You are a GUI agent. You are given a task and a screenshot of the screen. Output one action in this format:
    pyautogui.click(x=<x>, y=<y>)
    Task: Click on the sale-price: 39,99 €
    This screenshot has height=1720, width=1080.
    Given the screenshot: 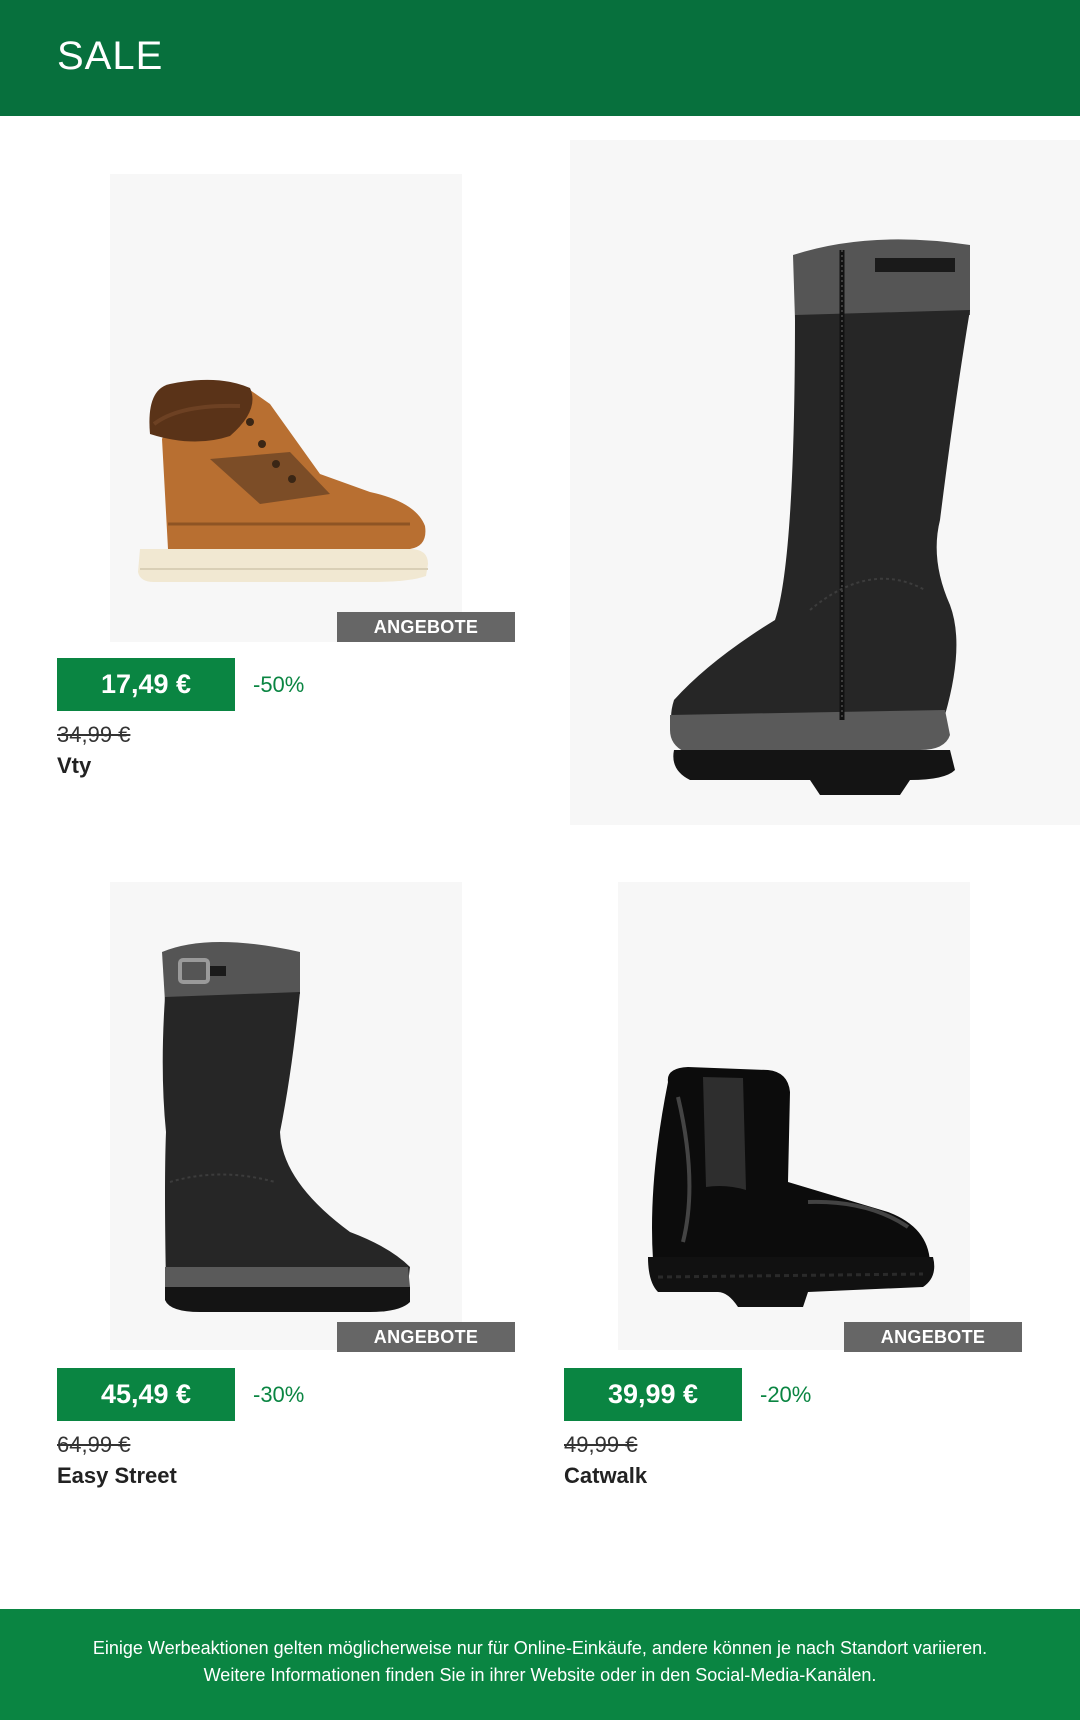 What is the action you would take?
    pyautogui.click(x=653, y=1394)
    